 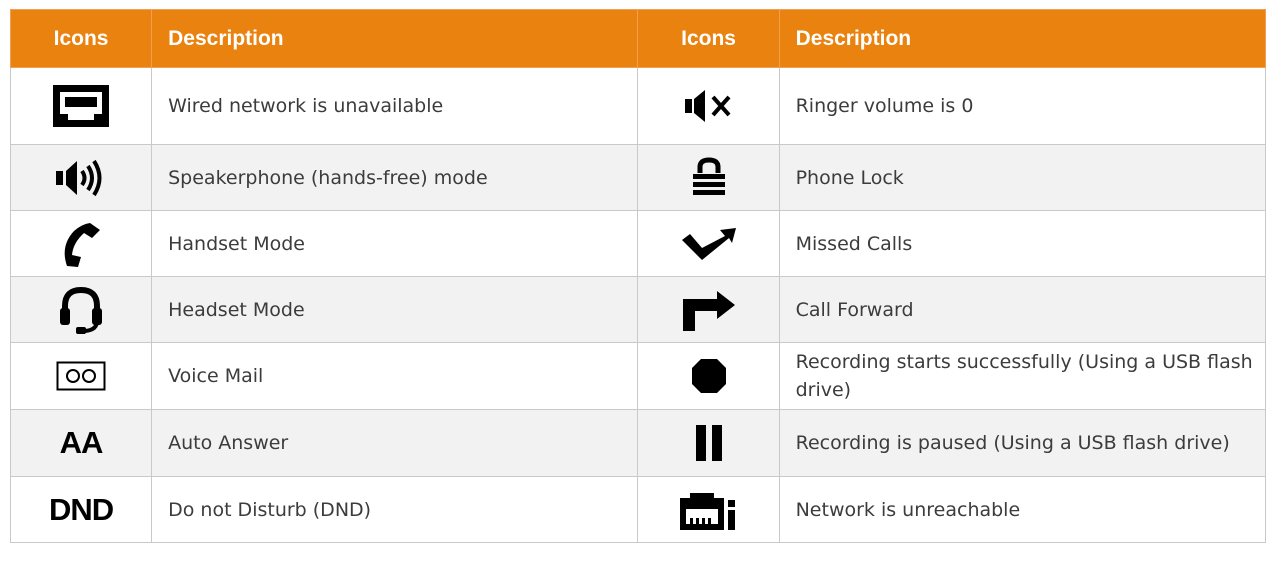 I want to click on description-cell: Missed Calls, so click(x=1022, y=243).